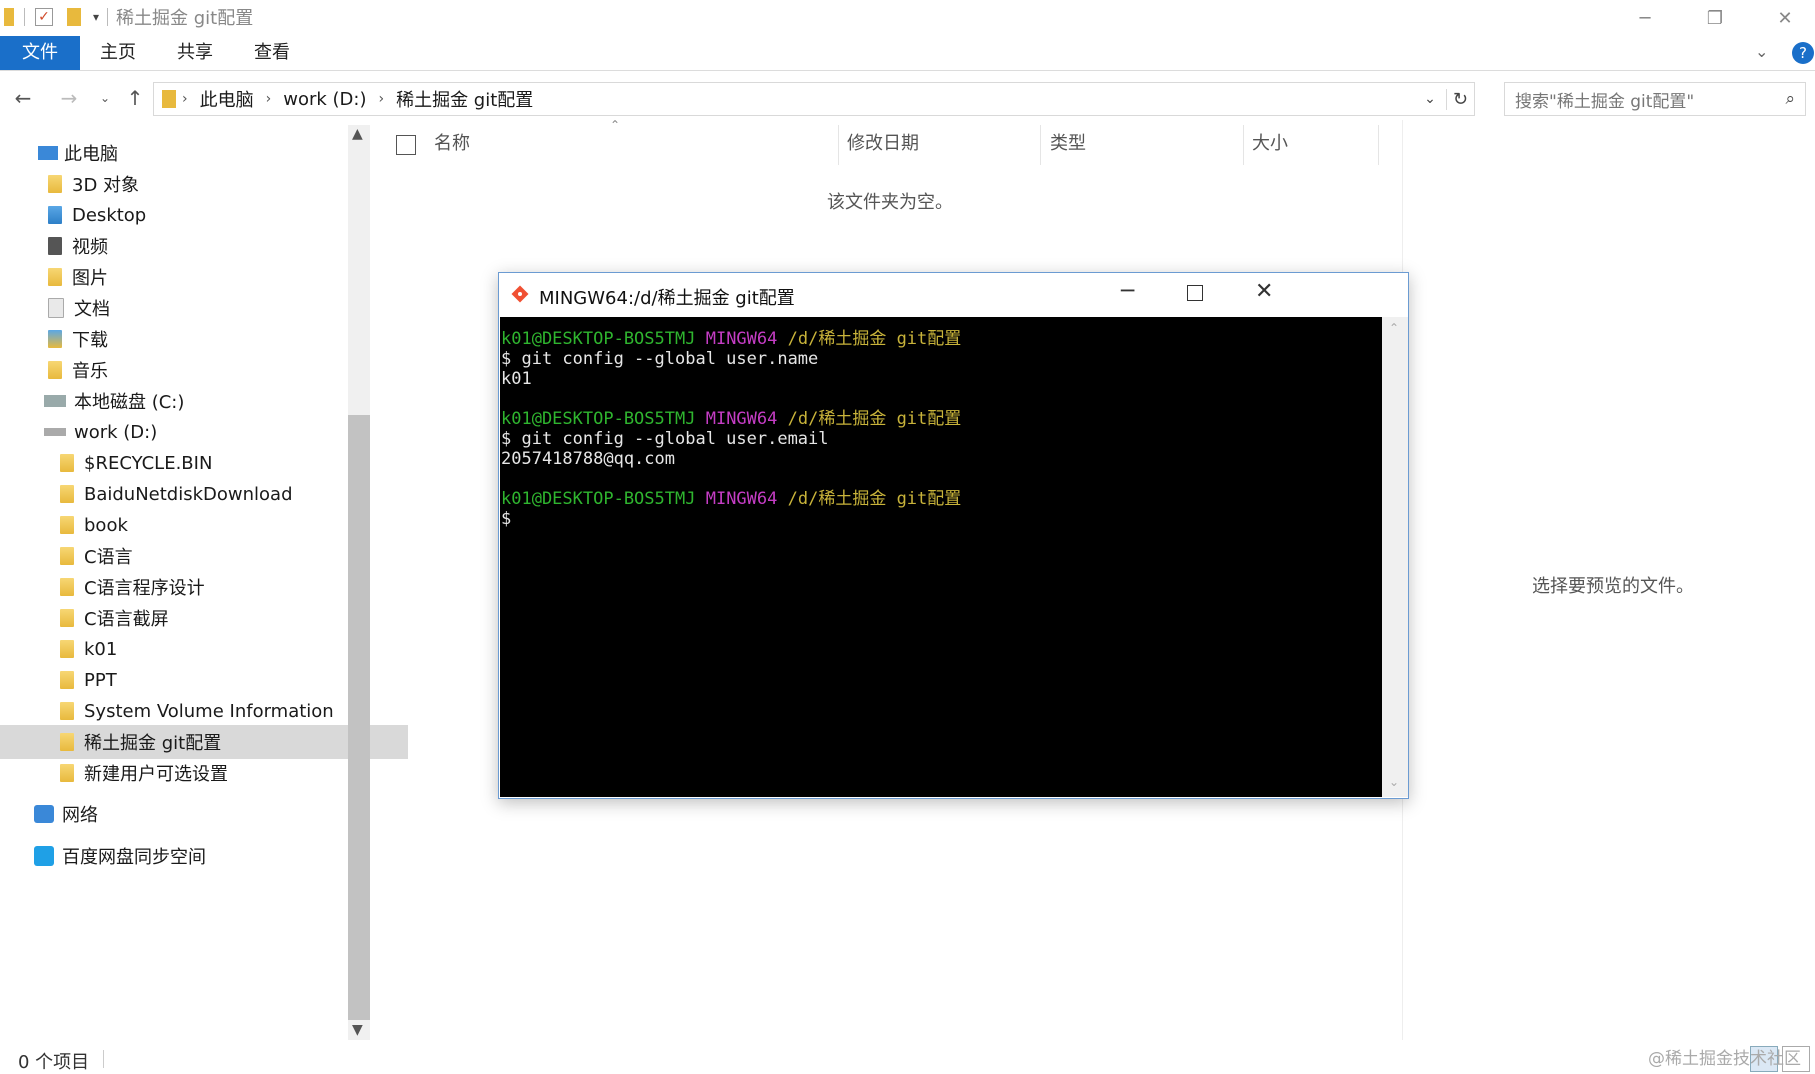 This screenshot has height=1074, width=1815. I want to click on forward-arrow-icon: →, so click(69, 98).